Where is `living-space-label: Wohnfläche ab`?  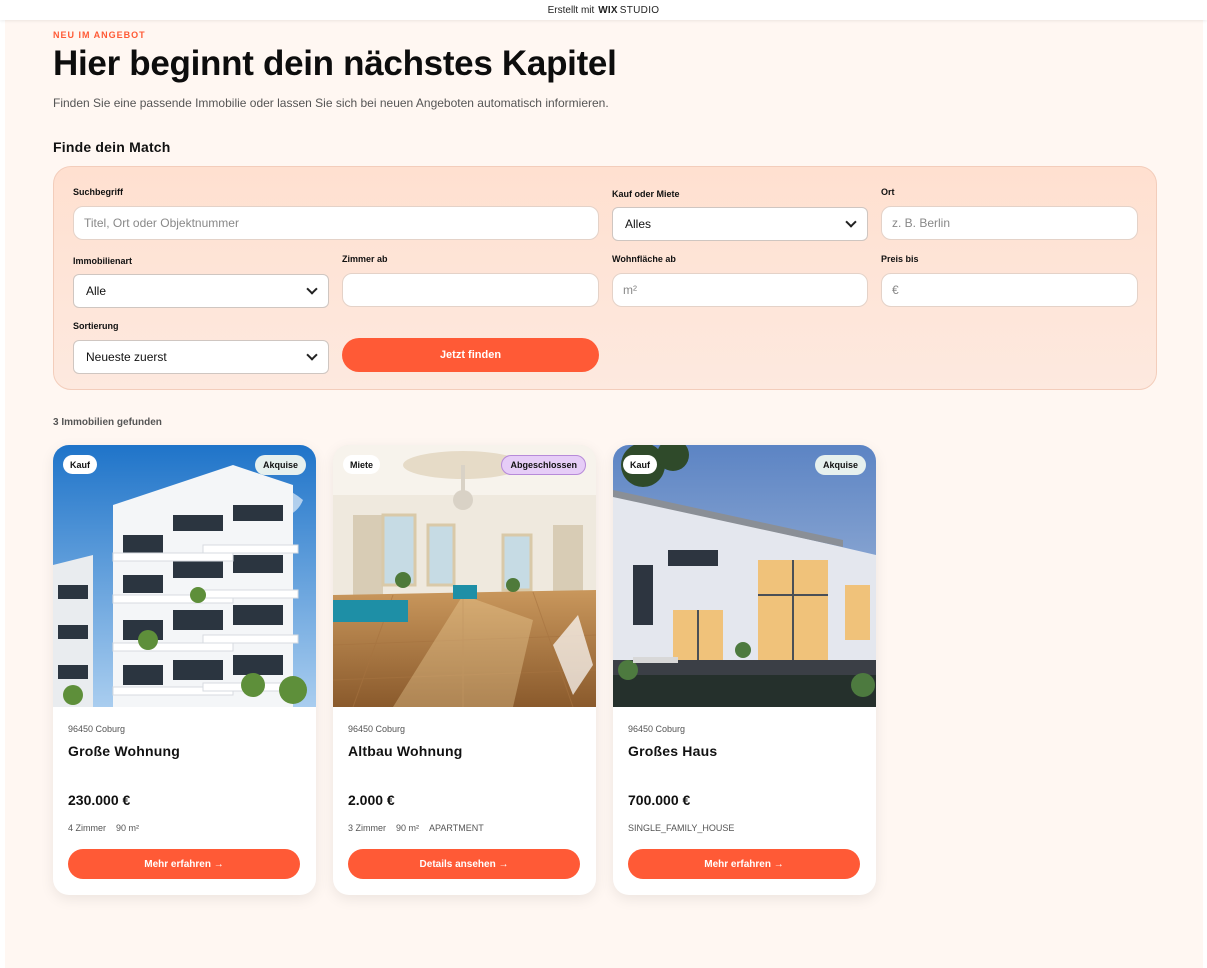
living-space-label: Wohnfläche ab is located at coordinates (644, 259).